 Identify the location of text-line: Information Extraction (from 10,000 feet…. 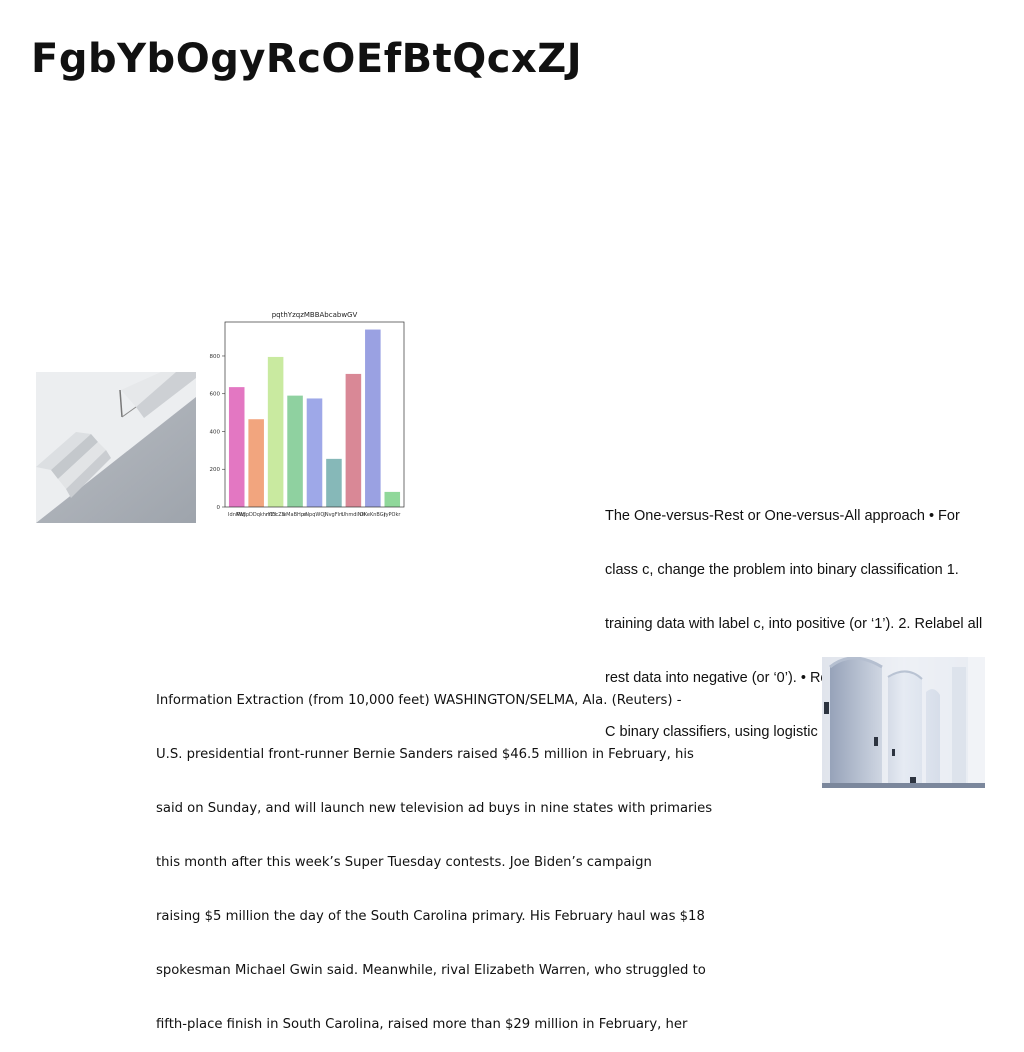
(419, 700).